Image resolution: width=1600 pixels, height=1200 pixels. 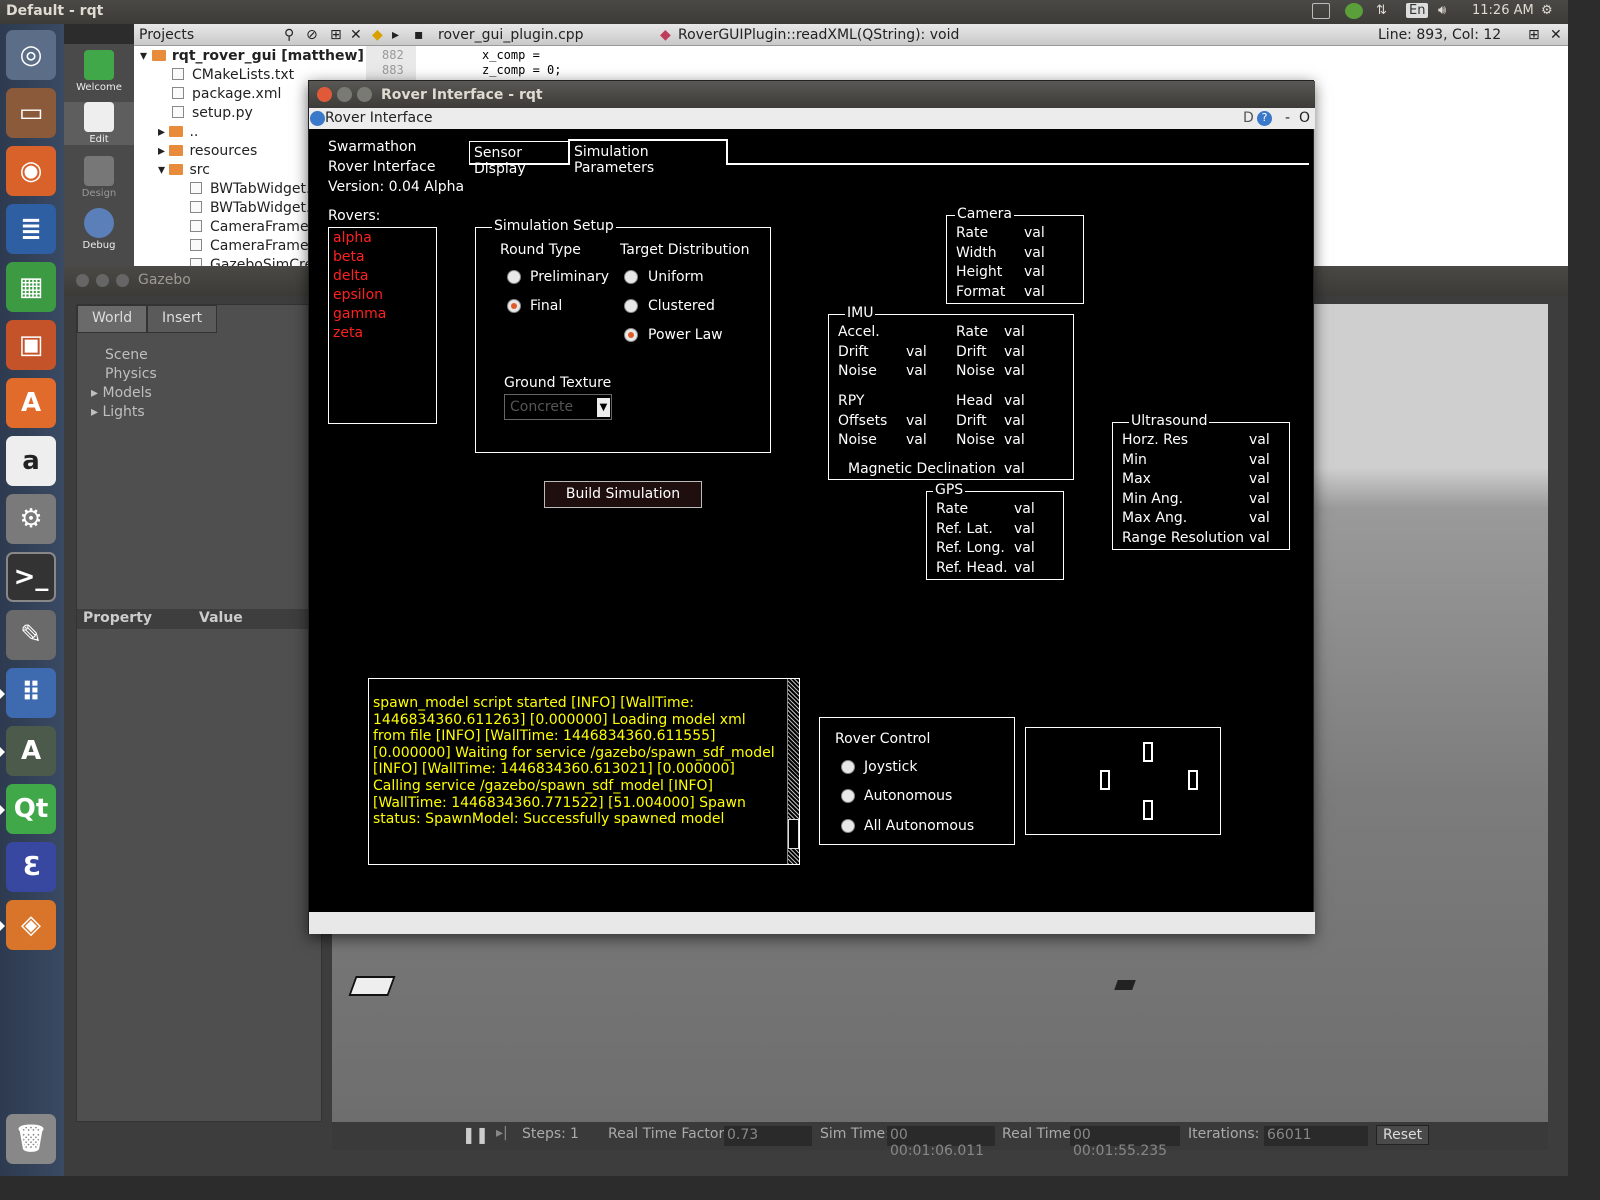 What do you see at coordinates (212, 114) in the screenshot?
I see `tree-item: setup.py` at bounding box center [212, 114].